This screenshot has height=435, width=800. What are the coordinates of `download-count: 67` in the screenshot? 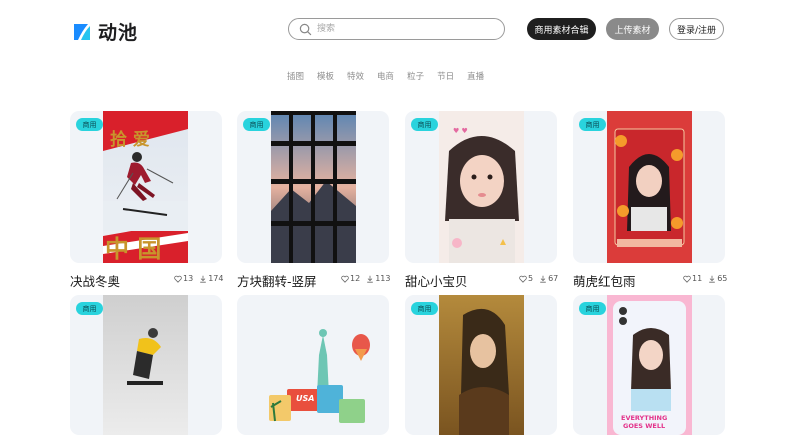 It's located at (553, 278).